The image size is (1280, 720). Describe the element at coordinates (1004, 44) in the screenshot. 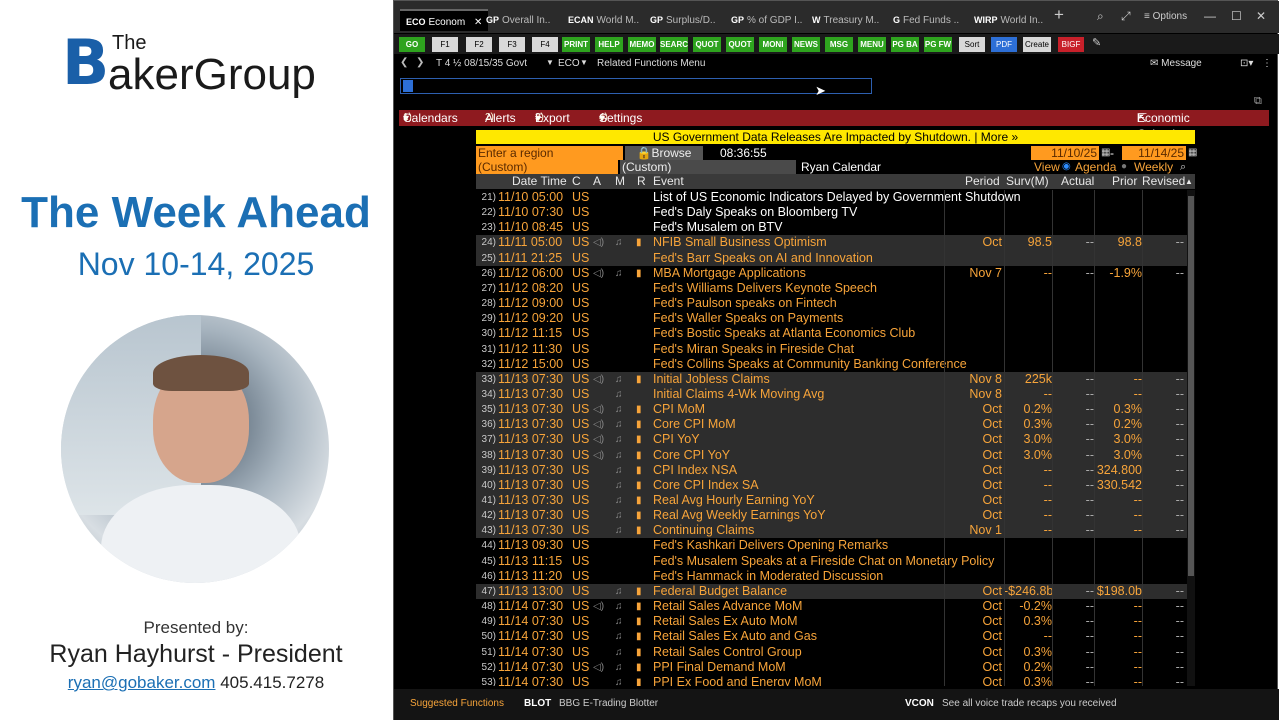

I see `pdf-button: PDF` at that location.